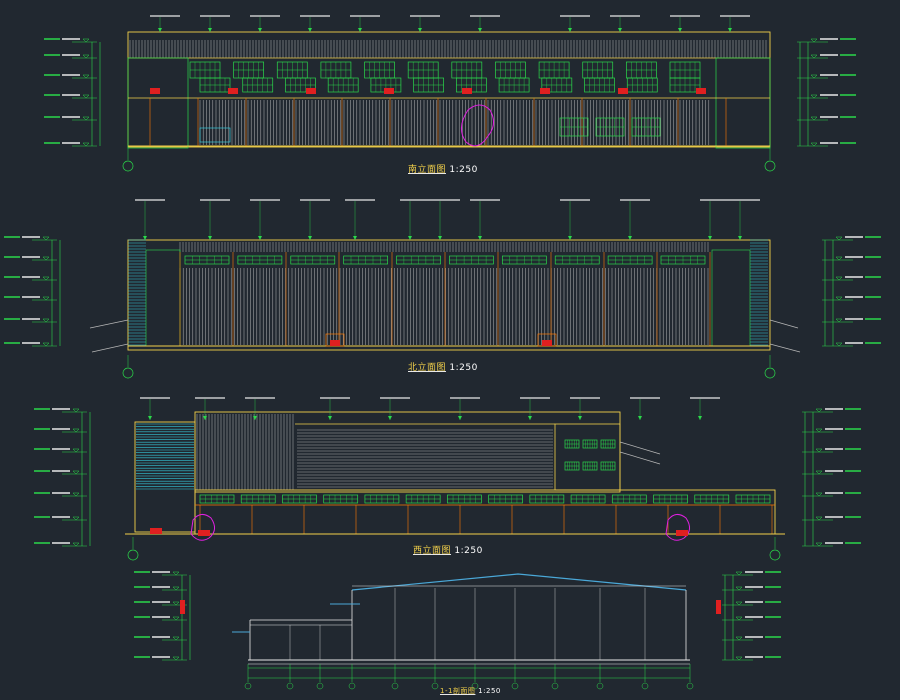 The image size is (900, 700). What do you see at coordinates (427, 368) in the screenshot?
I see `north-elevation-title-text: 北立面图` at bounding box center [427, 368].